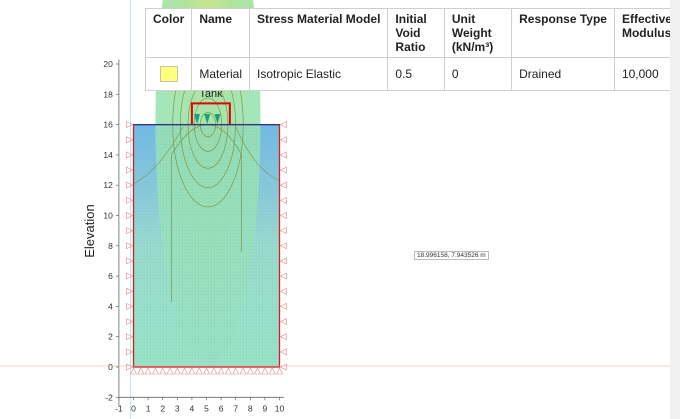 Image resolution: width=680 pixels, height=419 pixels. Describe the element at coordinates (108, 94) in the screenshot. I see `y-tick-label: 18` at that location.